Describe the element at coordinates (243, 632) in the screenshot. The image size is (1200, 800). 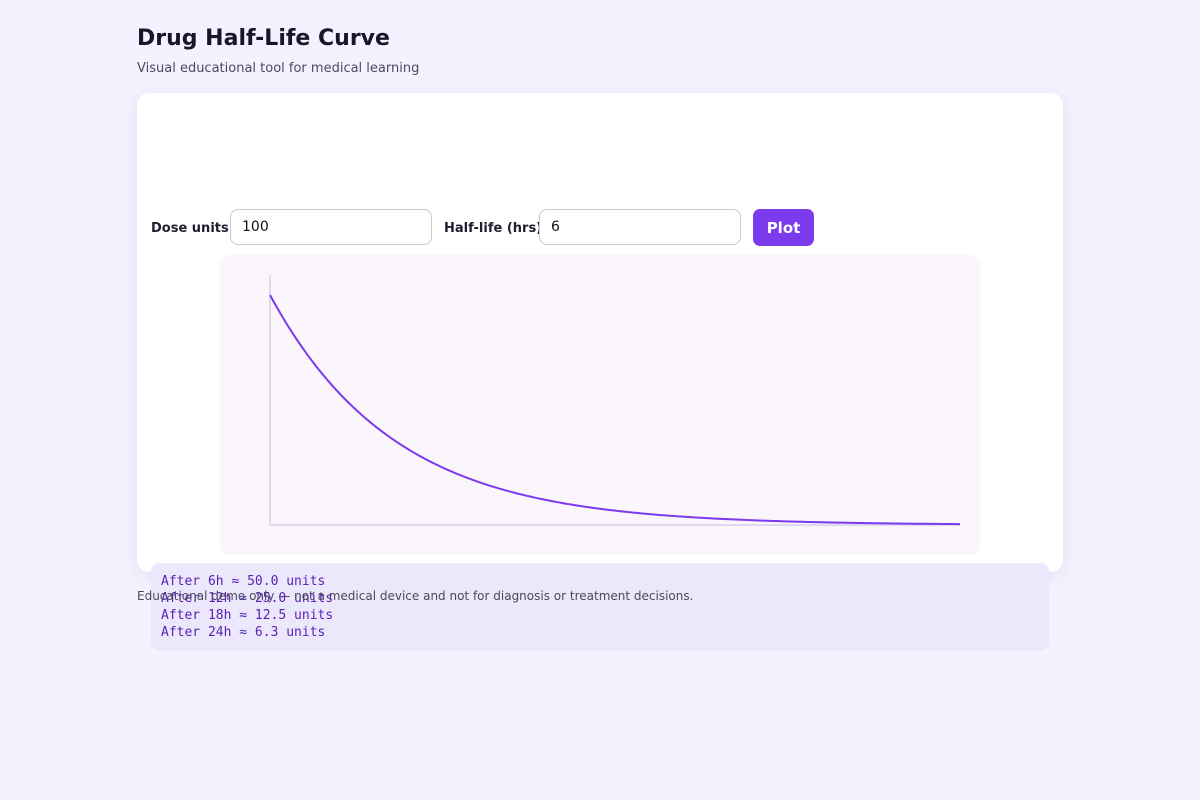
I see `result-line: After 24h ≈ 6.3 units` at that location.